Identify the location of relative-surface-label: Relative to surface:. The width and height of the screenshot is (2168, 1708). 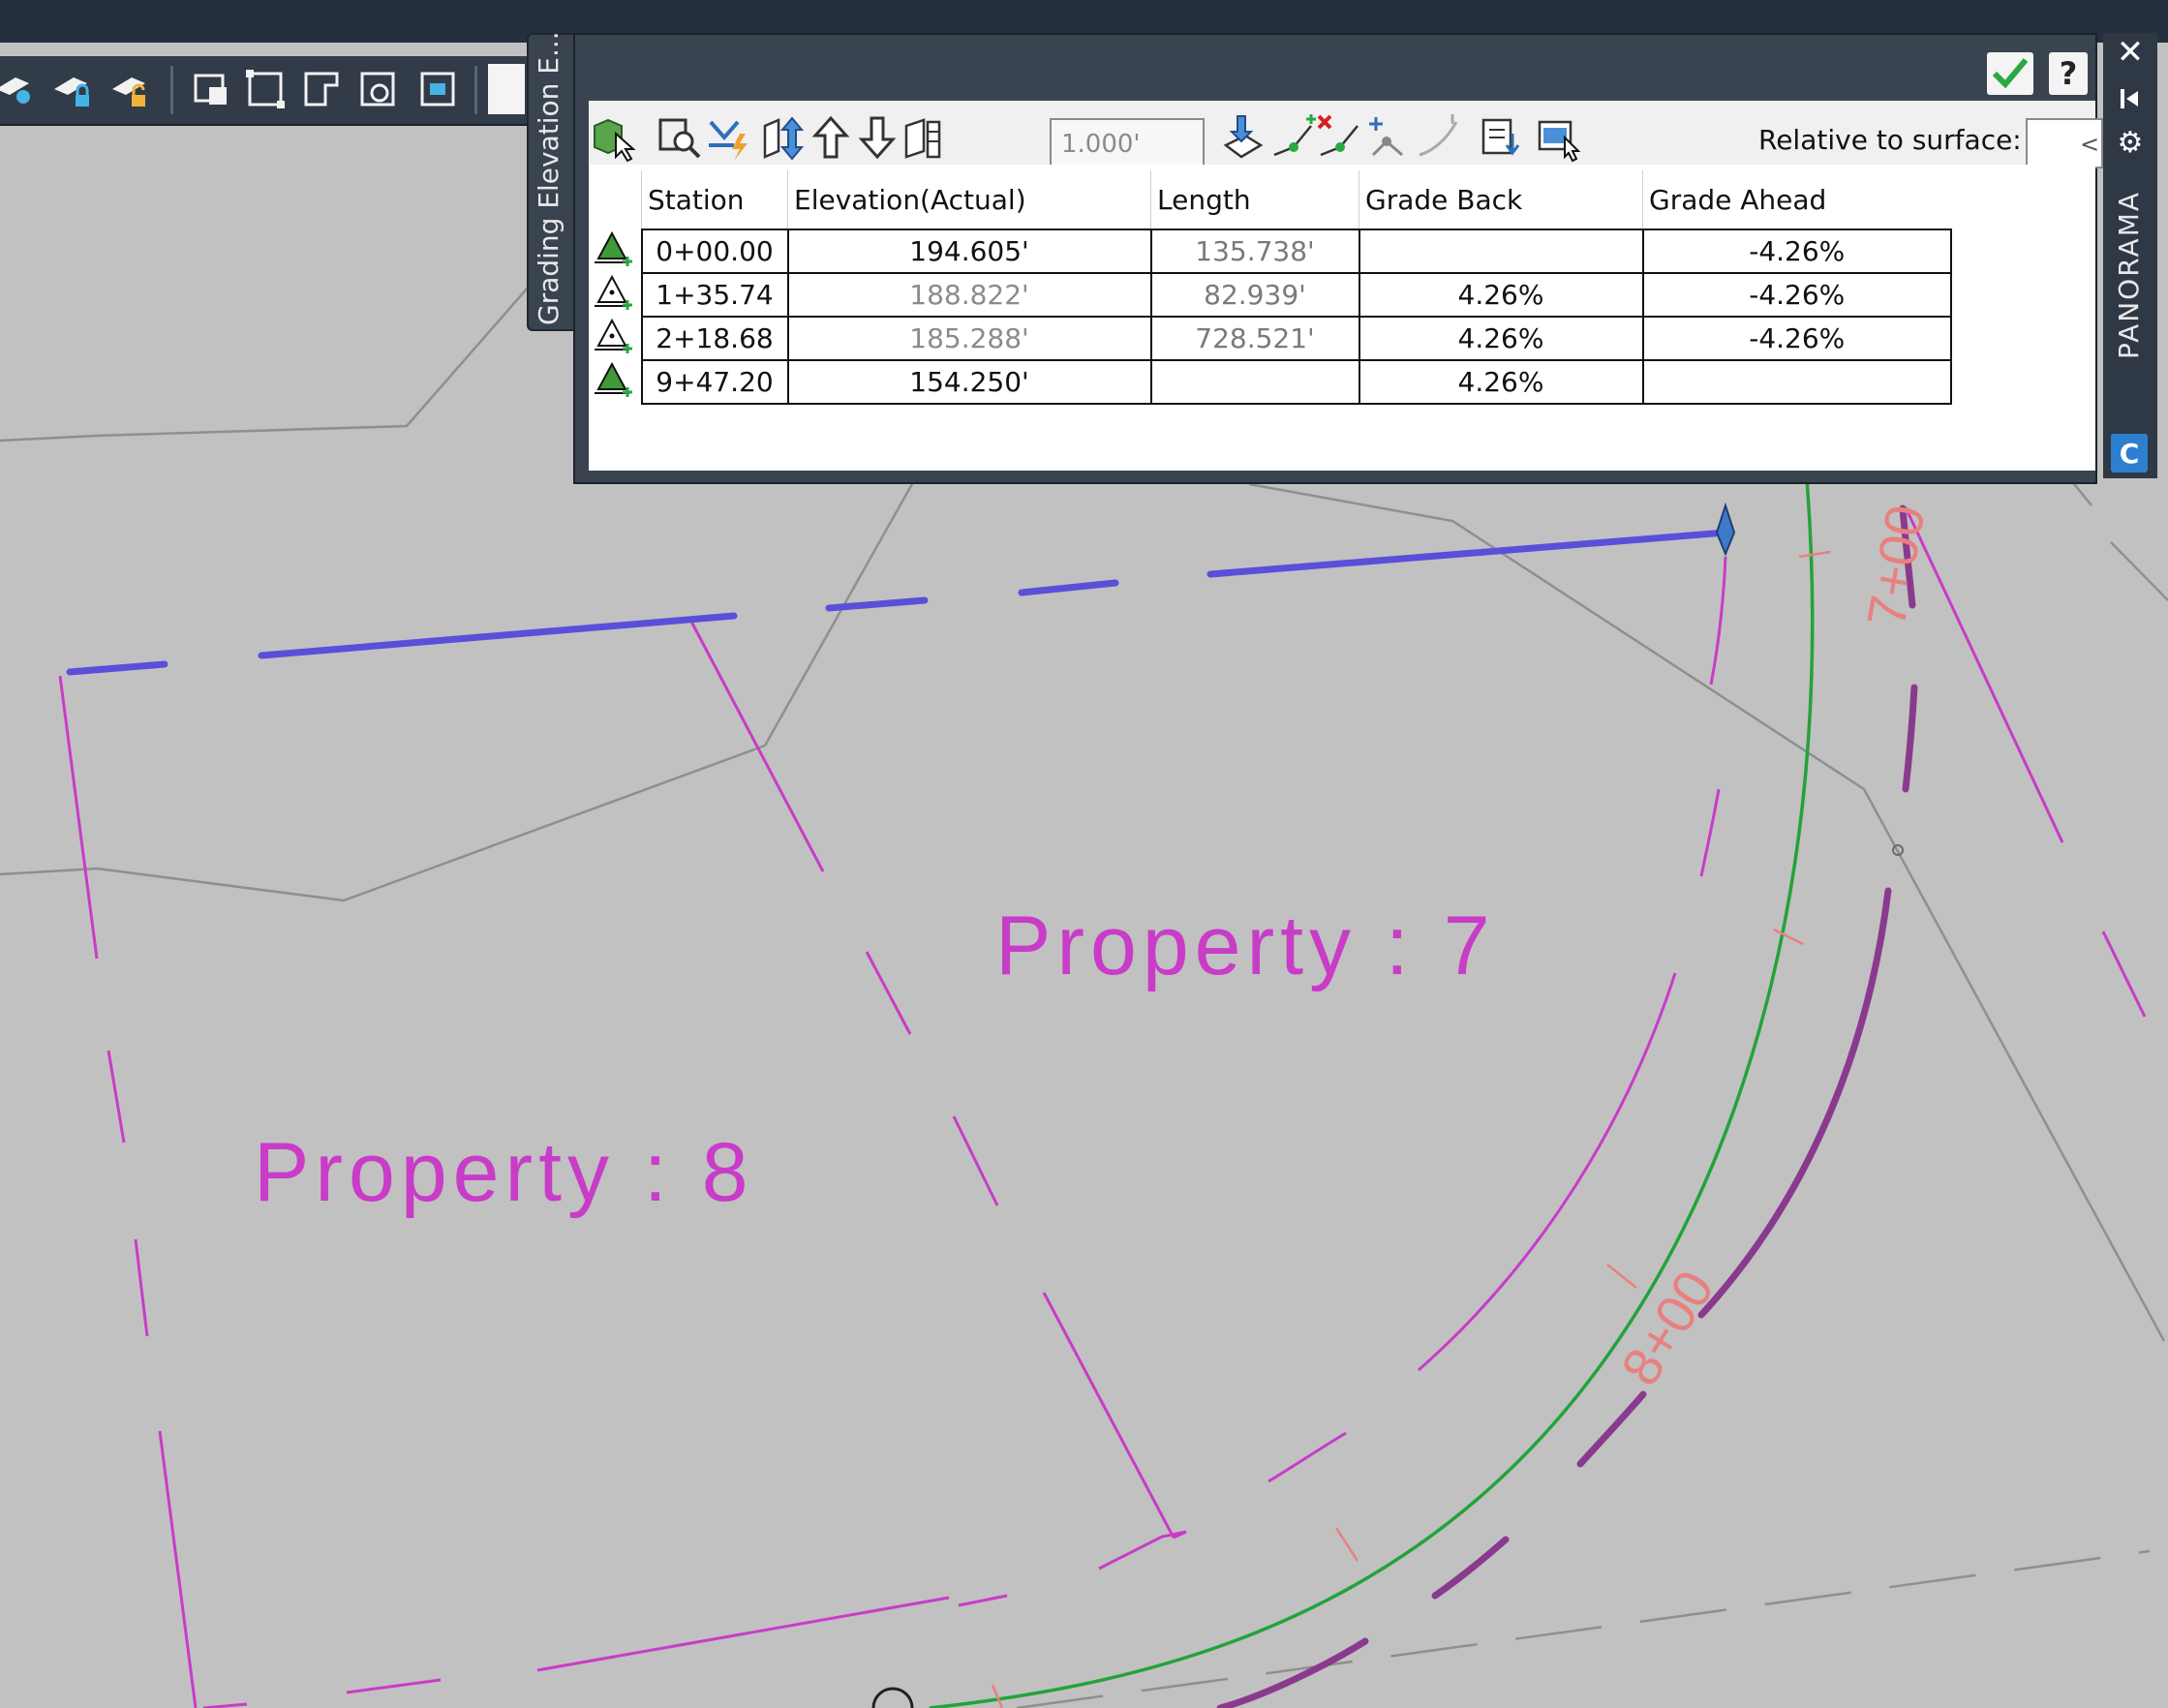
(1890, 140).